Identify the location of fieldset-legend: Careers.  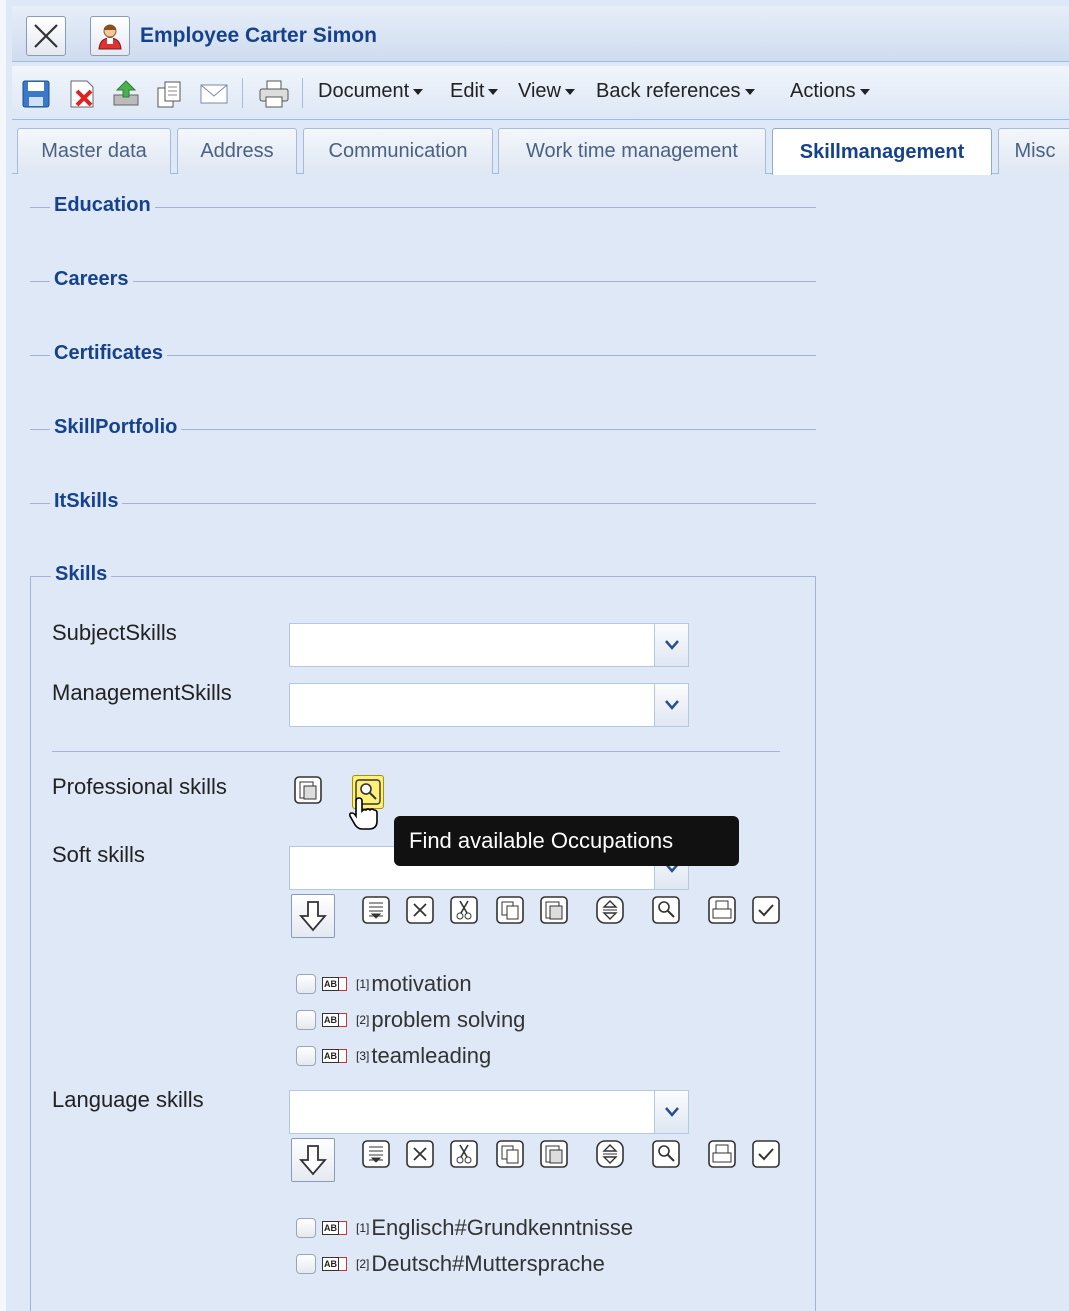
(91, 279).